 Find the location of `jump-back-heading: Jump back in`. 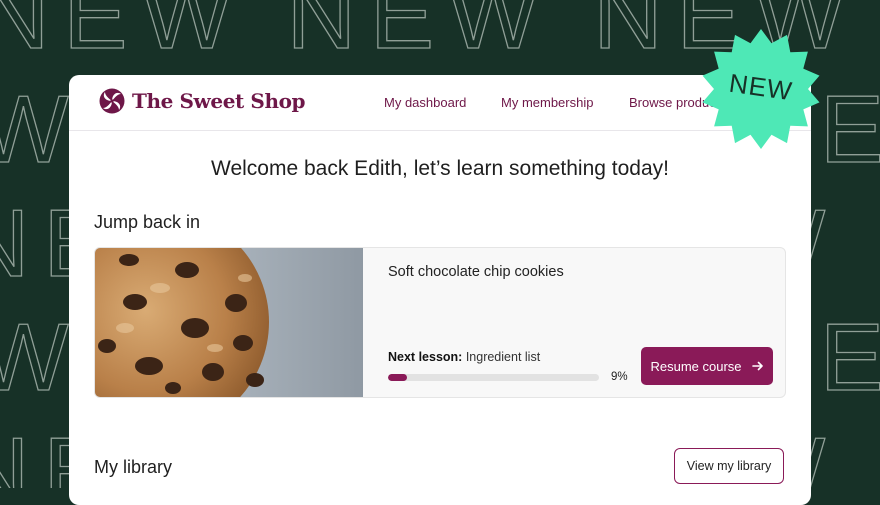

jump-back-heading: Jump back in is located at coordinates (147, 222).